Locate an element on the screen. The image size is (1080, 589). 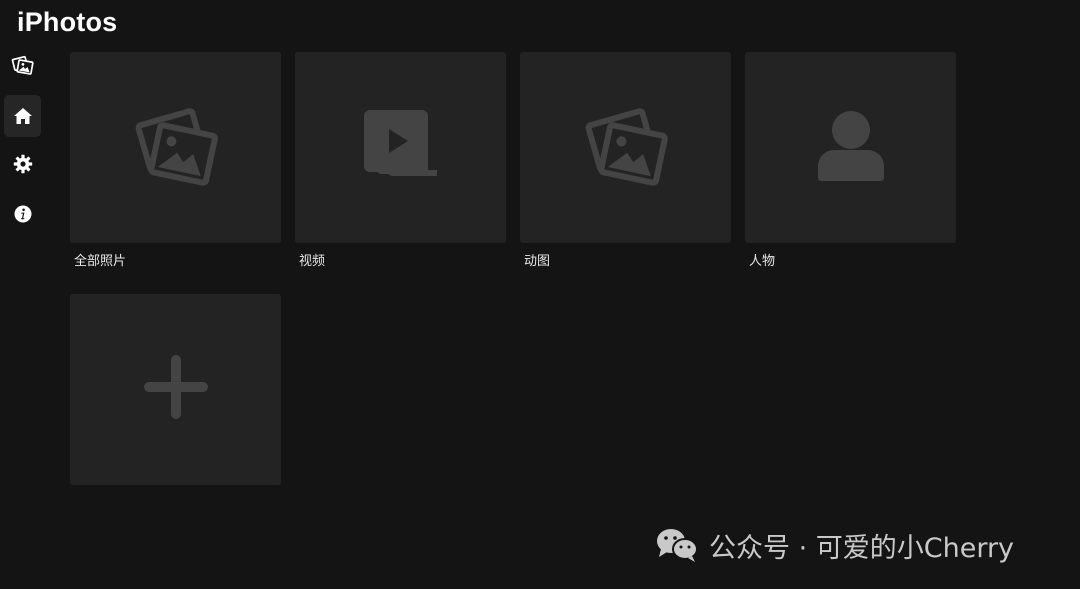
album-tile-people: 人物 is located at coordinates (850, 161).